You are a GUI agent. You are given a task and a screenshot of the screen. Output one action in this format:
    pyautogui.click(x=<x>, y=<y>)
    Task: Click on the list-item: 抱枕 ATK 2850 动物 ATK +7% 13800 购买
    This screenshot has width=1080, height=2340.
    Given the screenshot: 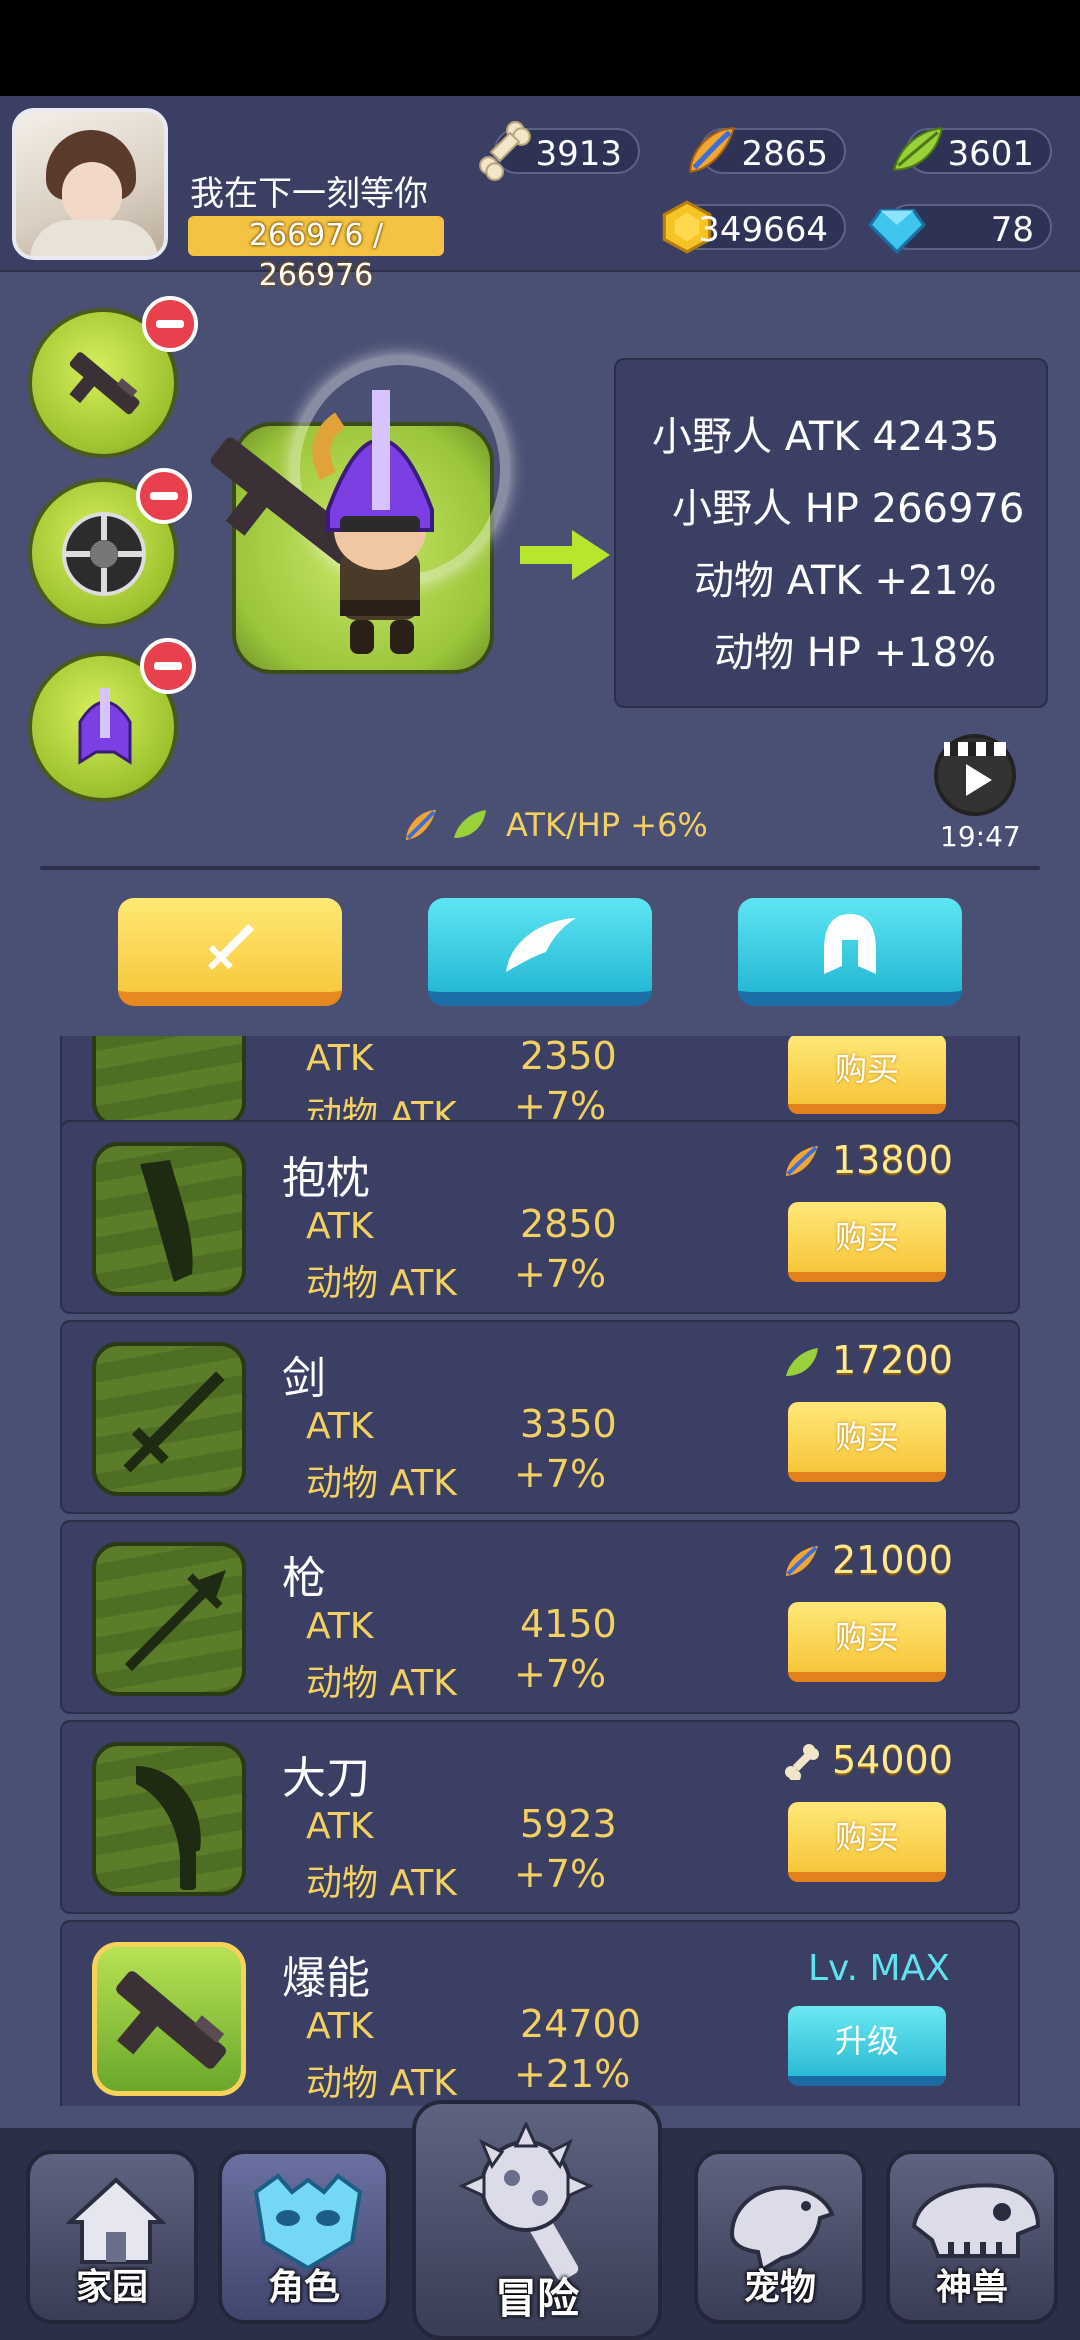 What is the action you would take?
    pyautogui.click(x=540, y=1217)
    